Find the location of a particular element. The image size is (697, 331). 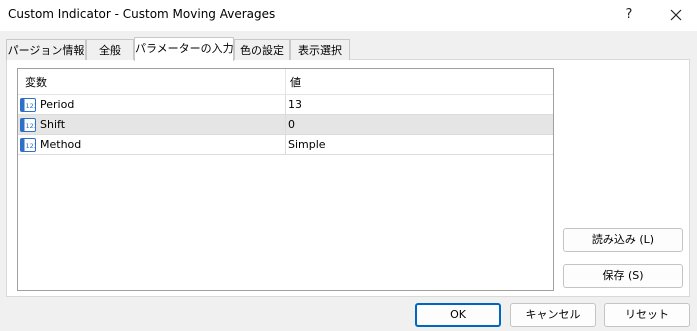

param-value: Simple is located at coordinates (307, 144).